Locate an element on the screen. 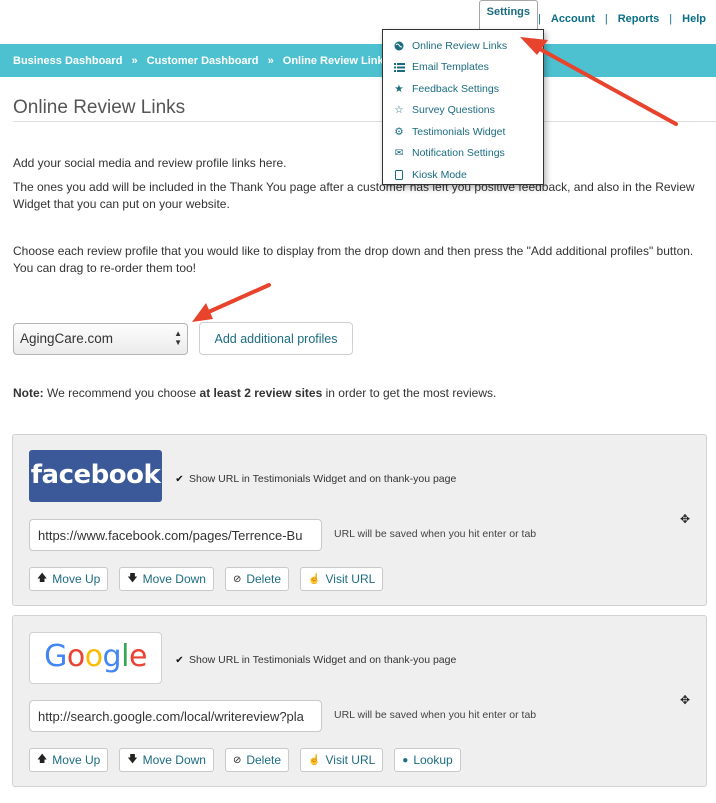  review-profile-select: AgingCare.com ▲ ▼ is located at coordinates (100, 339).